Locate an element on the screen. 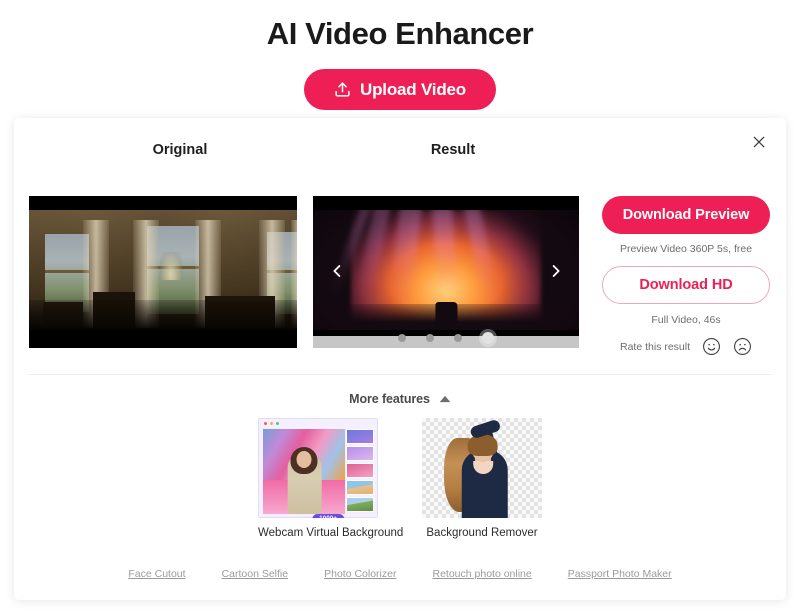 The image size is (800, 612). more-features-label: More features is located at coordinates (389, 399).